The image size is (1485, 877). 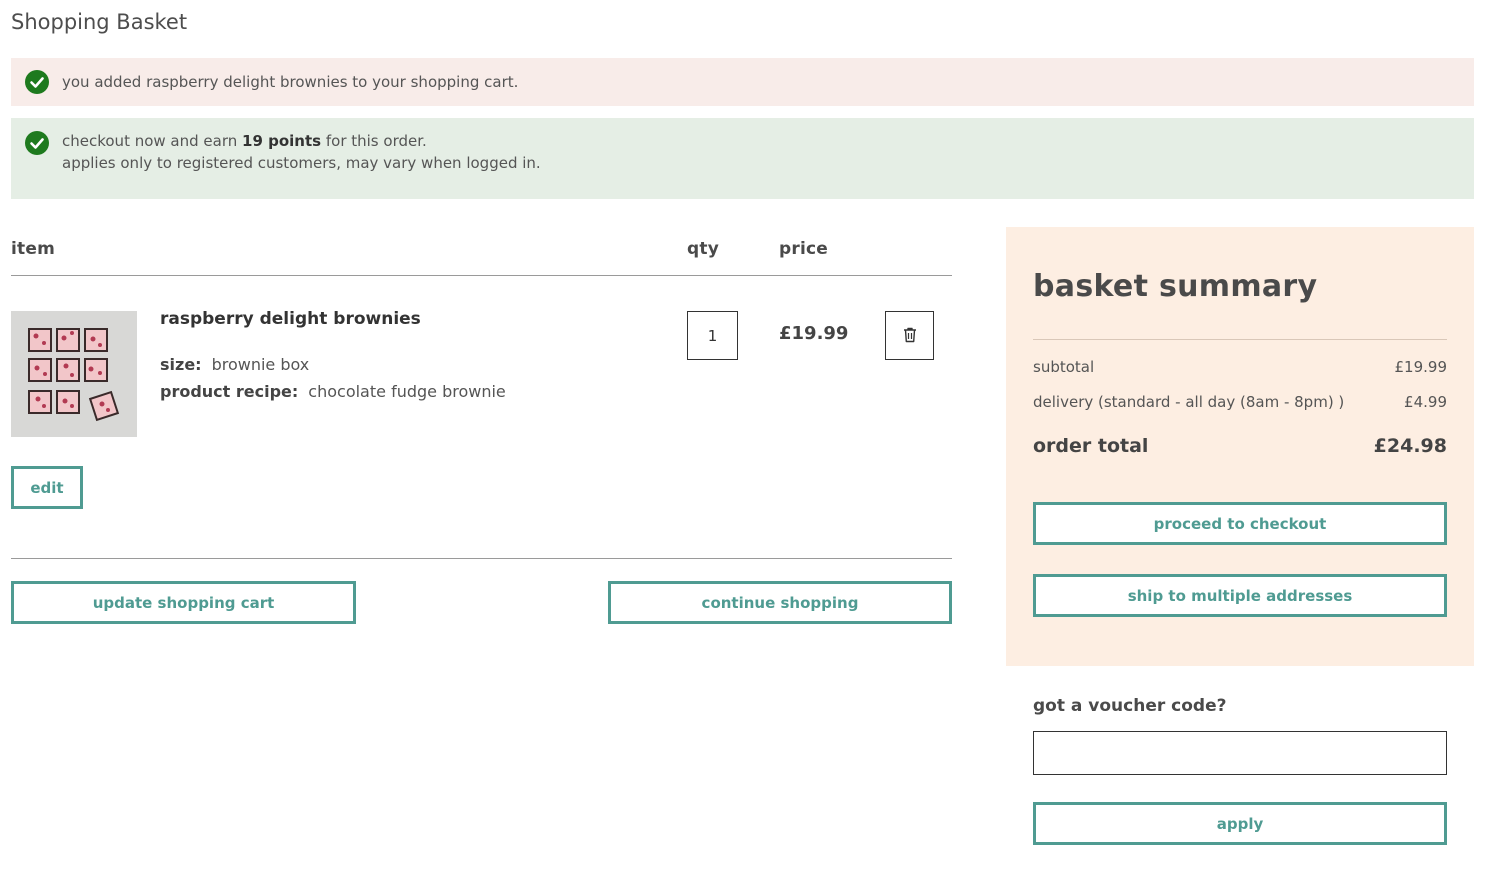 What do you see at coordinates (181, 364) in the screenshot?
I see `option-label-size: size:` at bounding box center [181, 364].